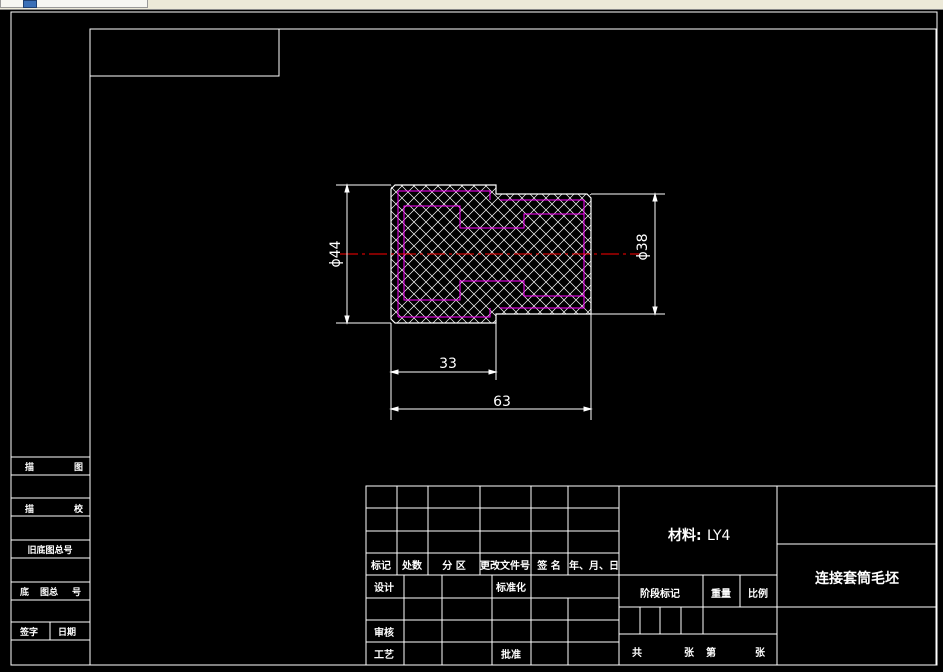 Image resolution: width=943 pixels, height=672 pixels. I want to click on label-sheet-word: 张, so click(689, 652).